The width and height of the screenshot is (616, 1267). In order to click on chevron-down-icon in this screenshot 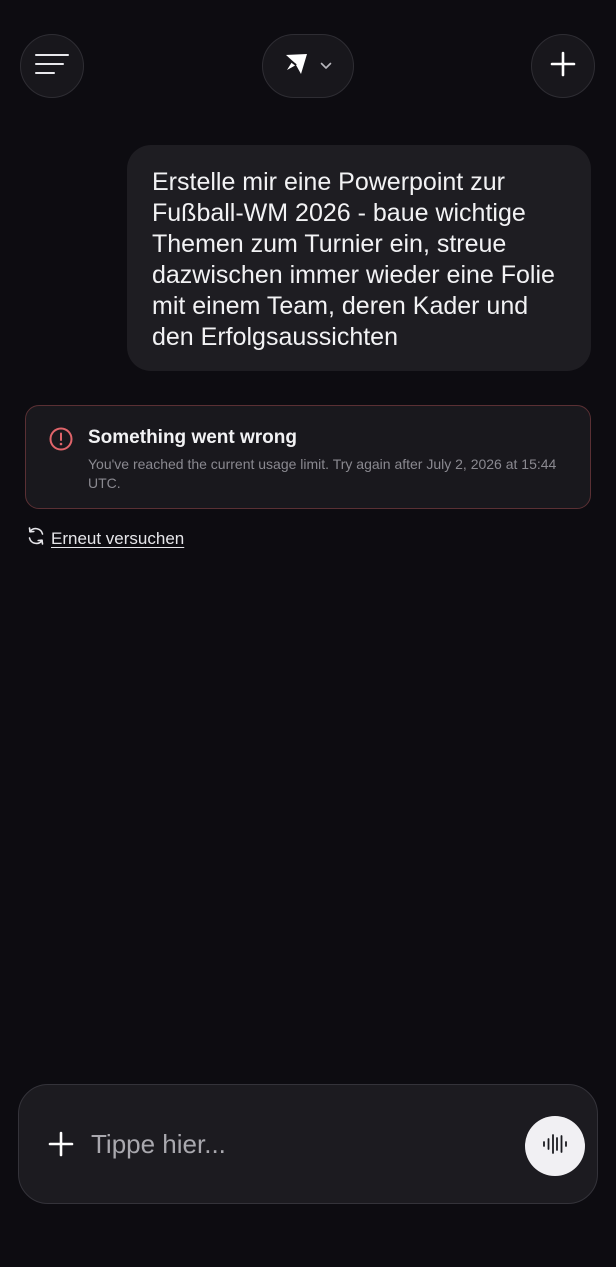, I will do `click(326, 66)`.